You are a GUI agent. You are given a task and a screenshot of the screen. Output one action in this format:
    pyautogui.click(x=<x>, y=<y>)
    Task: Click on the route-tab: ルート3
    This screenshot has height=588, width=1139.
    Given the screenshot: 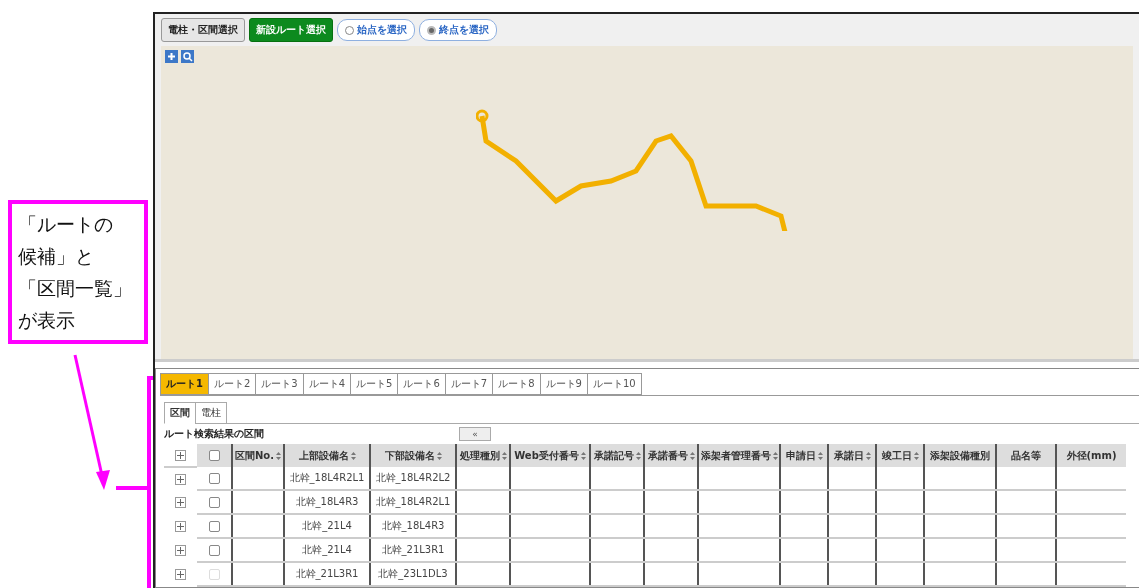 What is the action you would take?
    pyautogui.click(x=279, y=384)
    